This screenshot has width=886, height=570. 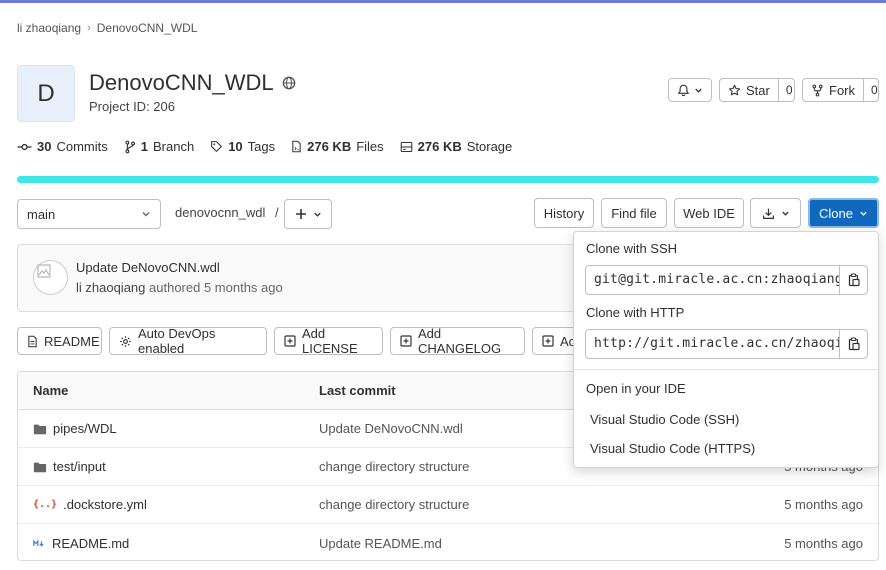 What do you see at coordinates (132, 106) in the screenshot?
I see `project-id: Project ID: 206` at bounding box center [132, 106].